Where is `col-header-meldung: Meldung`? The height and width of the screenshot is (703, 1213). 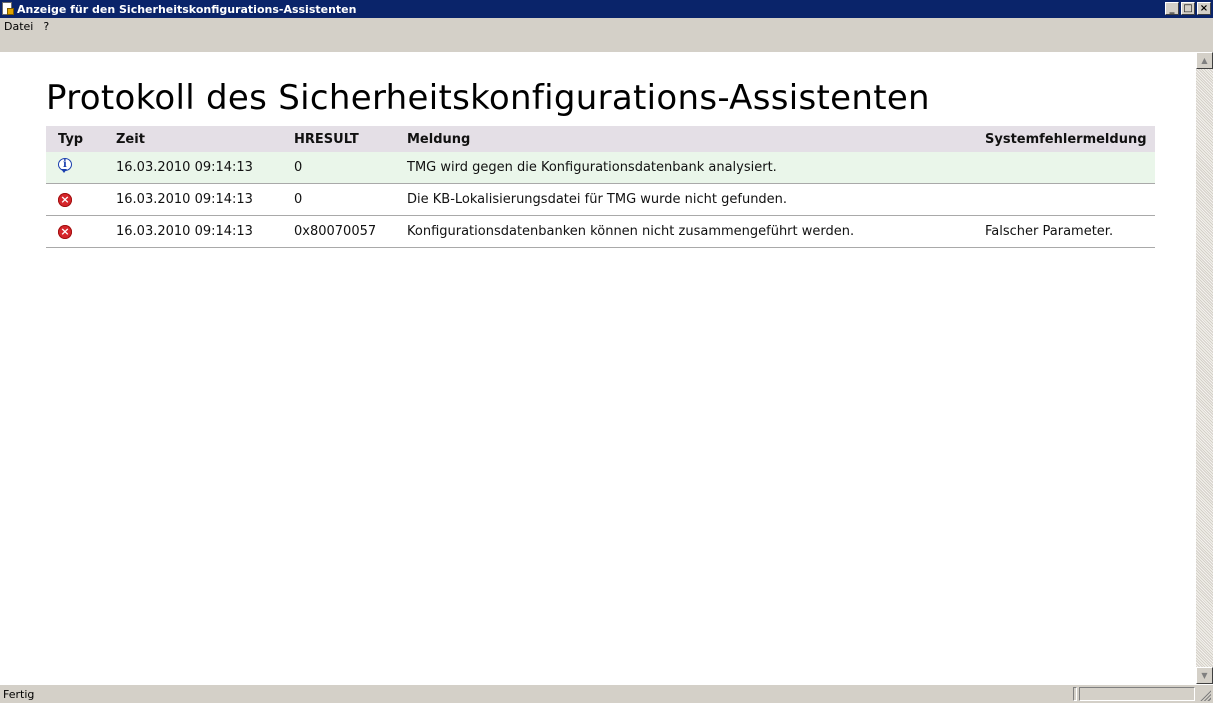 col-header-meldung: Meldung is located at coordinates (684, 139).